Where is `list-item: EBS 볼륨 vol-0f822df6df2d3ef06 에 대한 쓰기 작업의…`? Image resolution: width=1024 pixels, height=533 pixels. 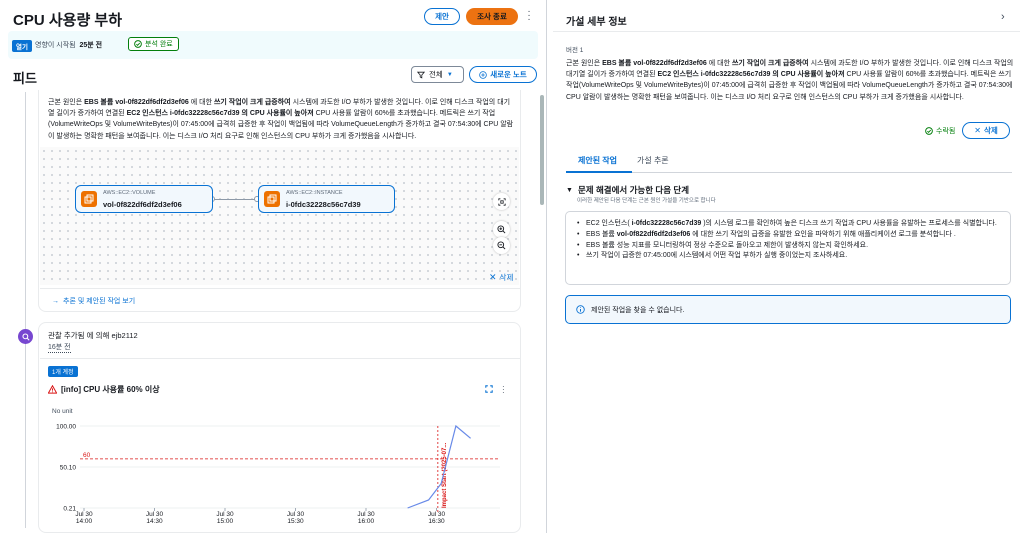
list-item: EBS 볼륨 vol-0f822df6df2d3ef06 에 대한 쓰기 작업의… is located at coordinates (790, 235).